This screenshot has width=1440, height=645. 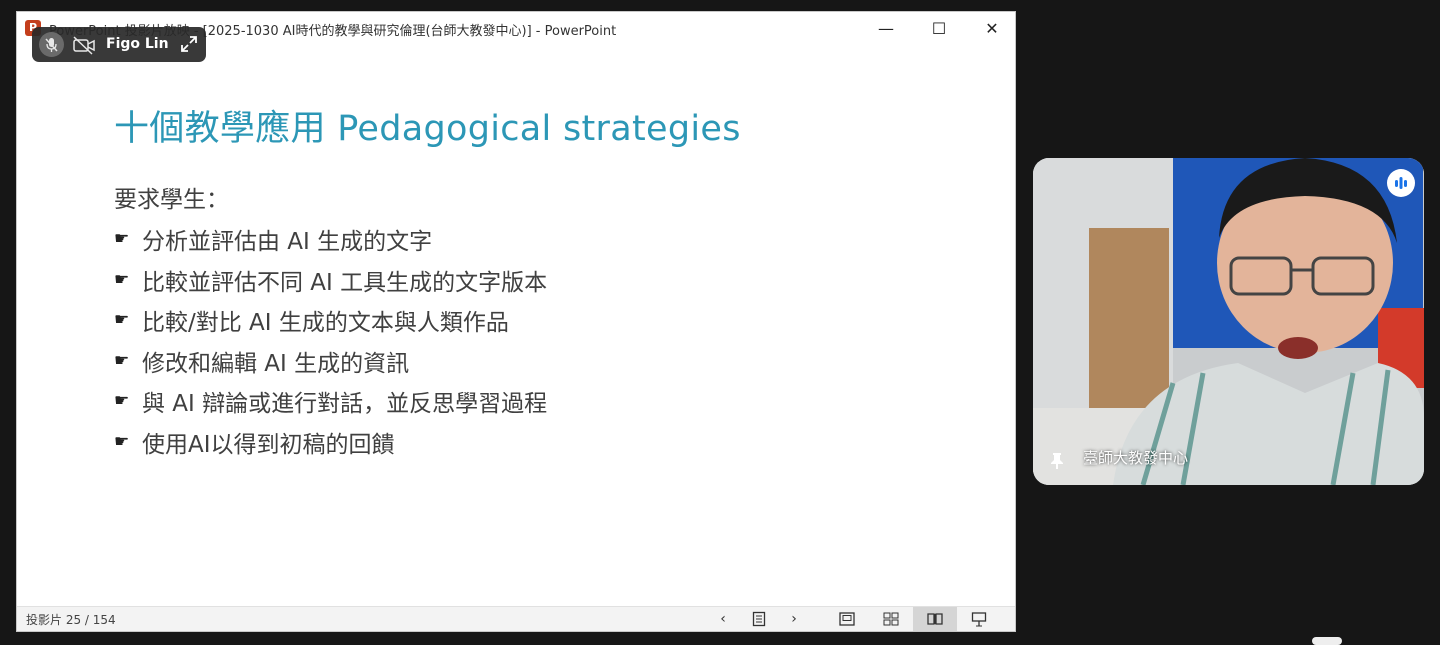 I want to click on maximize-button: ☐, so click(x=939, y=28).